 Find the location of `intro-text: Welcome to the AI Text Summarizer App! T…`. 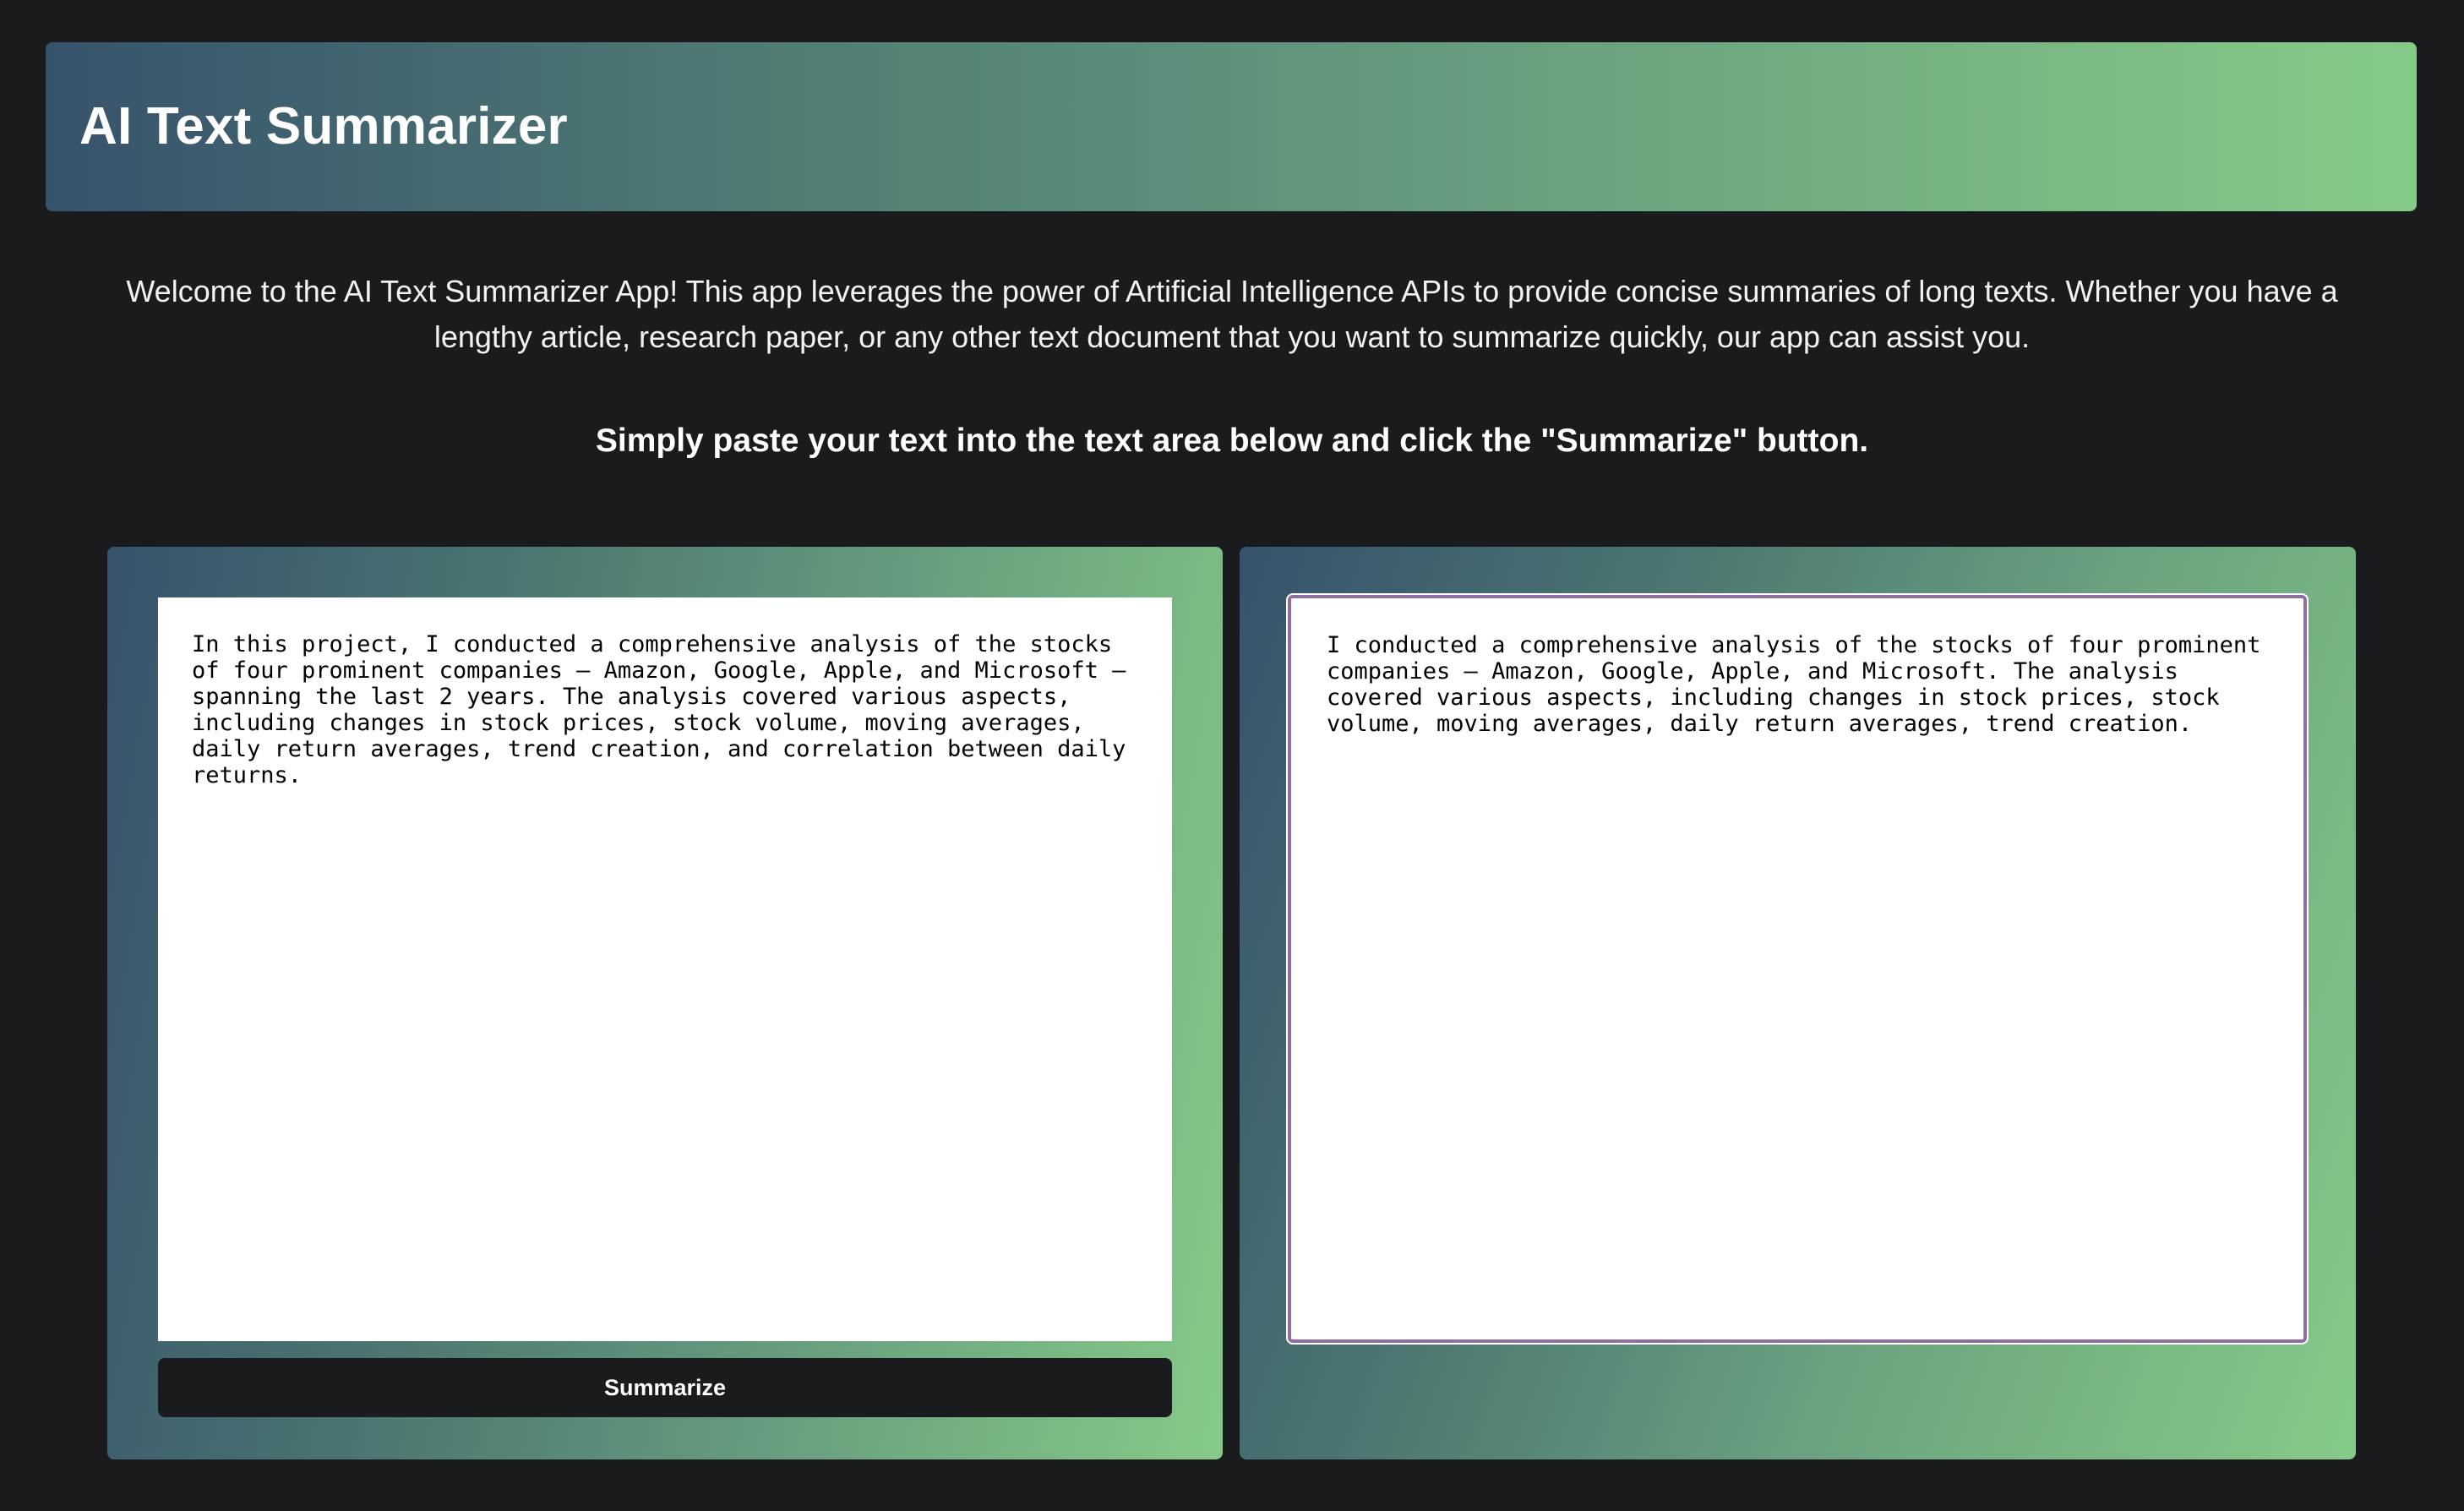

intro-text: Welcome to the AI Text Summarizer App! T… is located at coordinates (1232, 314).